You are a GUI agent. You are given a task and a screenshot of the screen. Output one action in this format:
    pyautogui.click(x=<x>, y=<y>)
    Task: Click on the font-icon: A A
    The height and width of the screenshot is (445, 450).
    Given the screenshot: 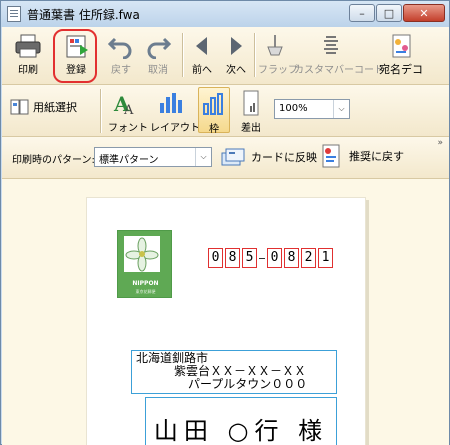 What is the action you would take?
    pyautogui.click(x=123, y=104)
    